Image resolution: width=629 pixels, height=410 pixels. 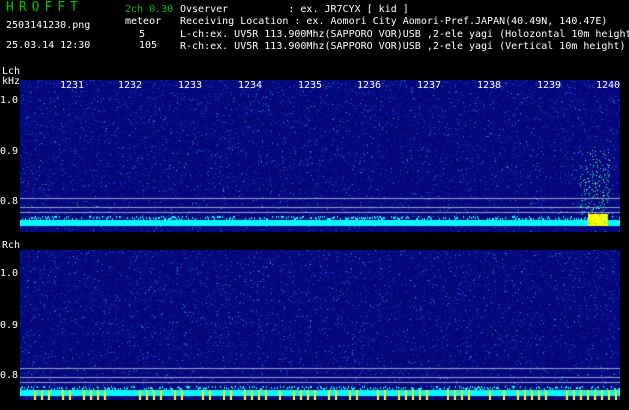 What do you see at coordinates (429, 85) in the screenshot?
I see `lch-xtick-7: 1237` at bounding box center [429, 85].